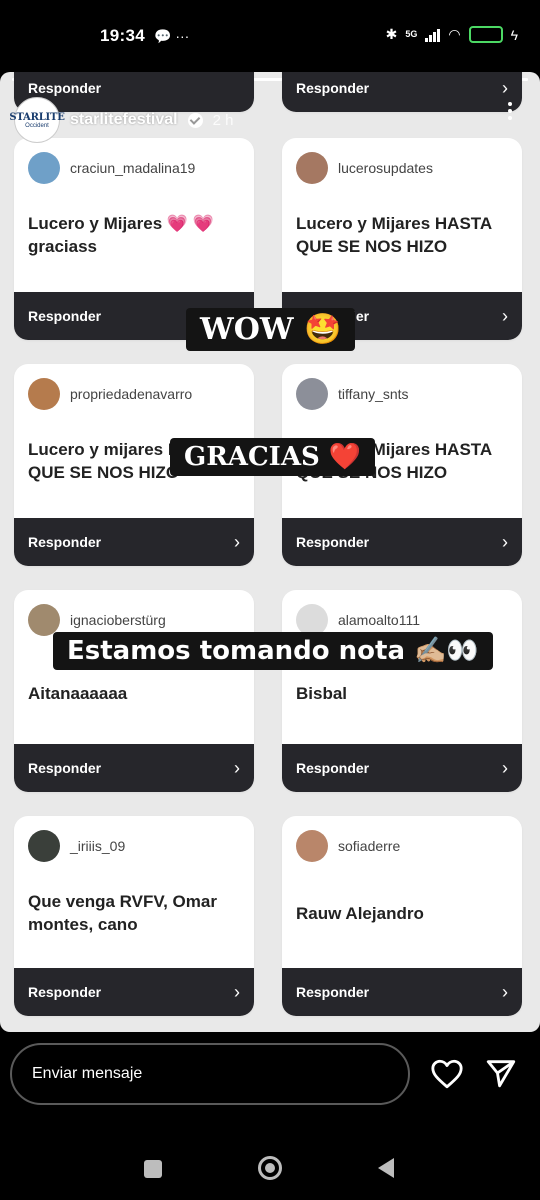 The image size is (540, 1200). What do you see at coordinates (270, 1168) in the screenshot?
I see `home-button` at bounding box center [270, 1168].